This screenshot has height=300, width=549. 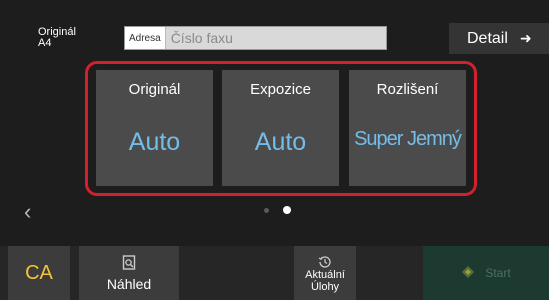 I want to click on fax-number-input: Číslo faxu, so click(x=199, y=38).